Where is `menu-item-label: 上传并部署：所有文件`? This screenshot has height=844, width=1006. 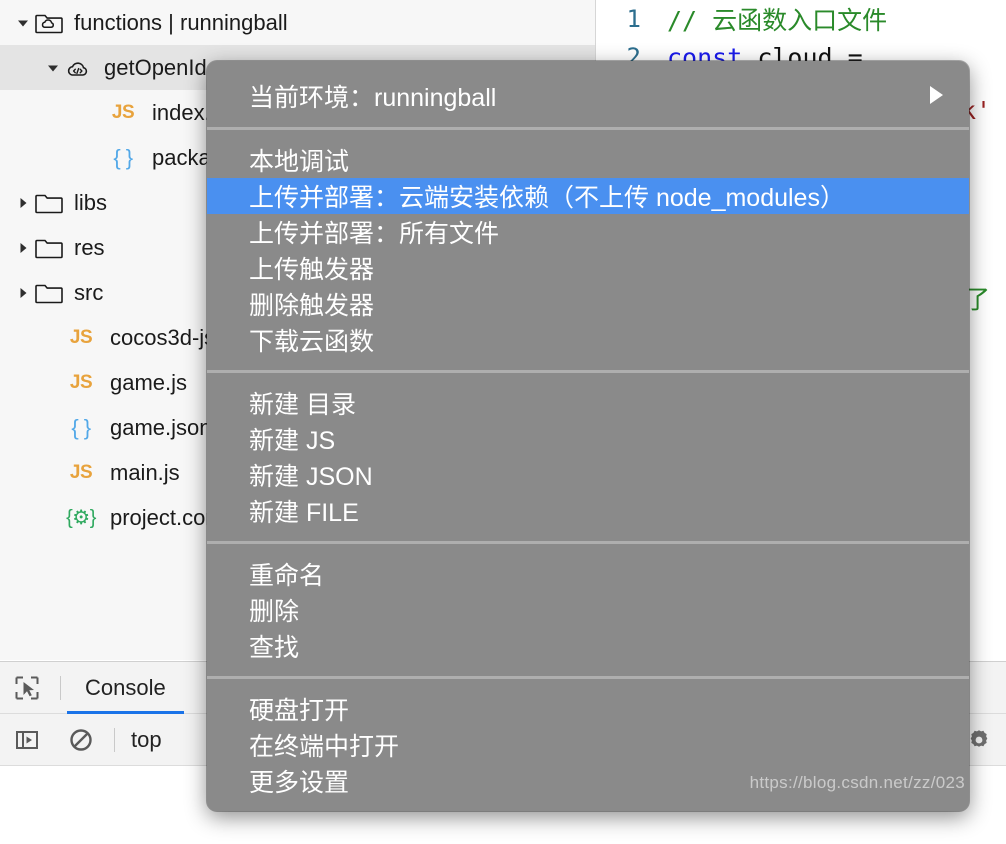
menu-item-label: 上传并部署：所有文件 is located at coordinates (374, 234).